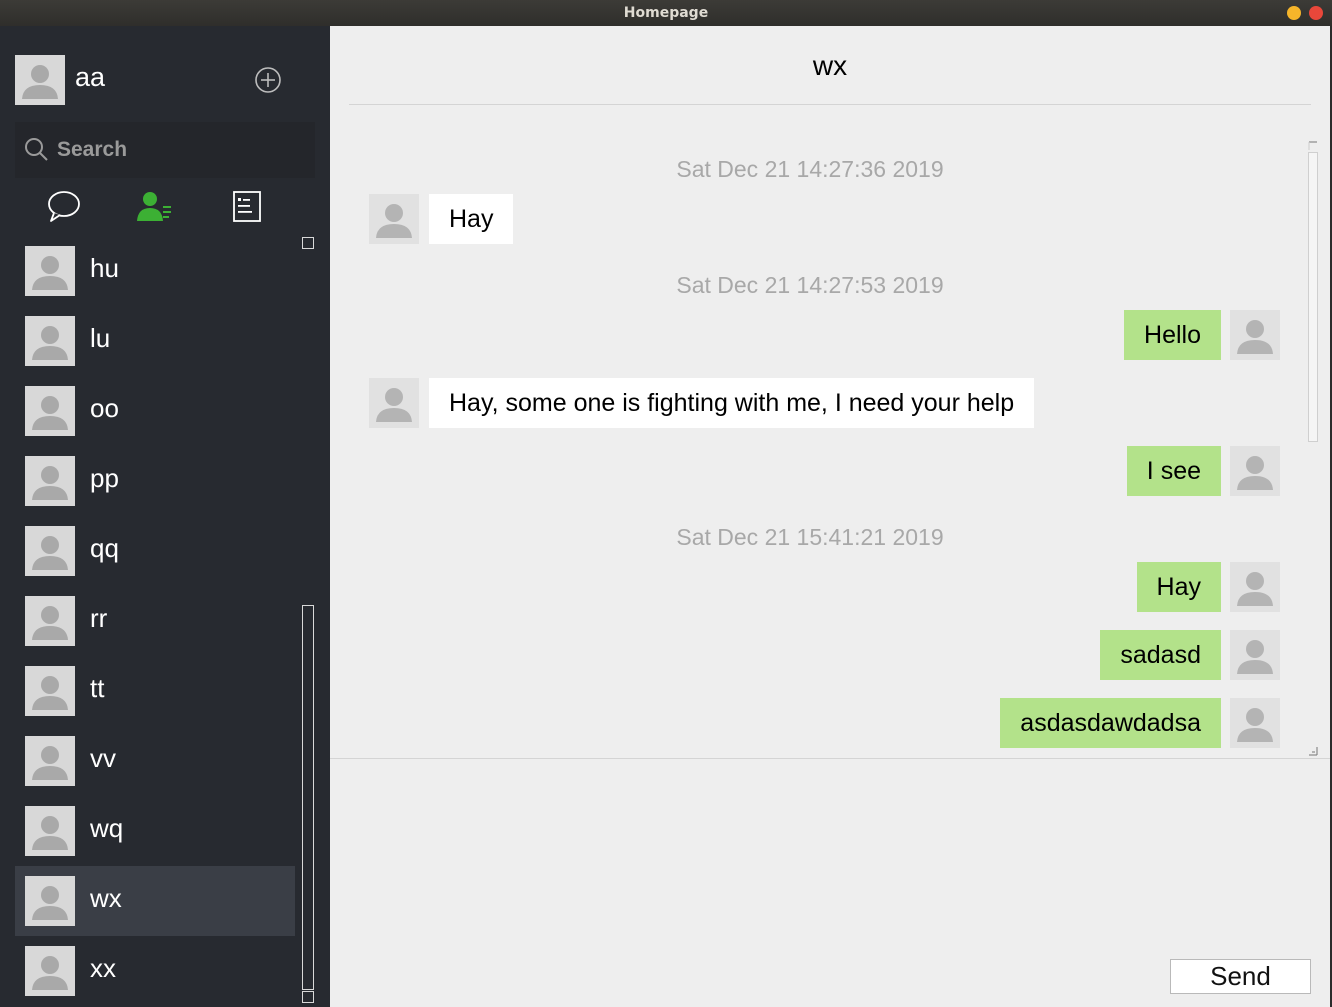  I want to click on contact-item: hu, so click(155, 271).